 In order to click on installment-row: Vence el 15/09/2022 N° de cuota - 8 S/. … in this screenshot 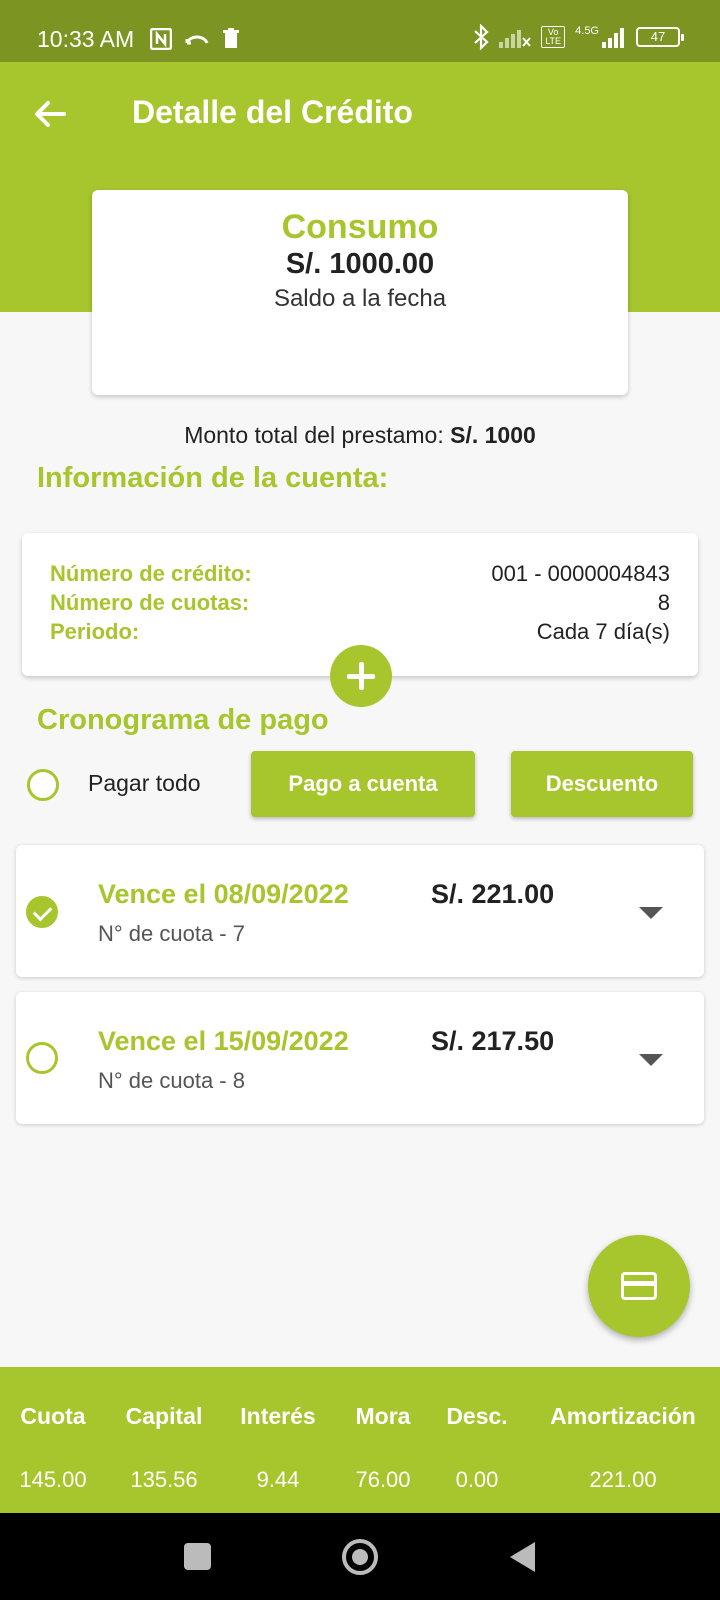, I will do `click(360, 1058)`.